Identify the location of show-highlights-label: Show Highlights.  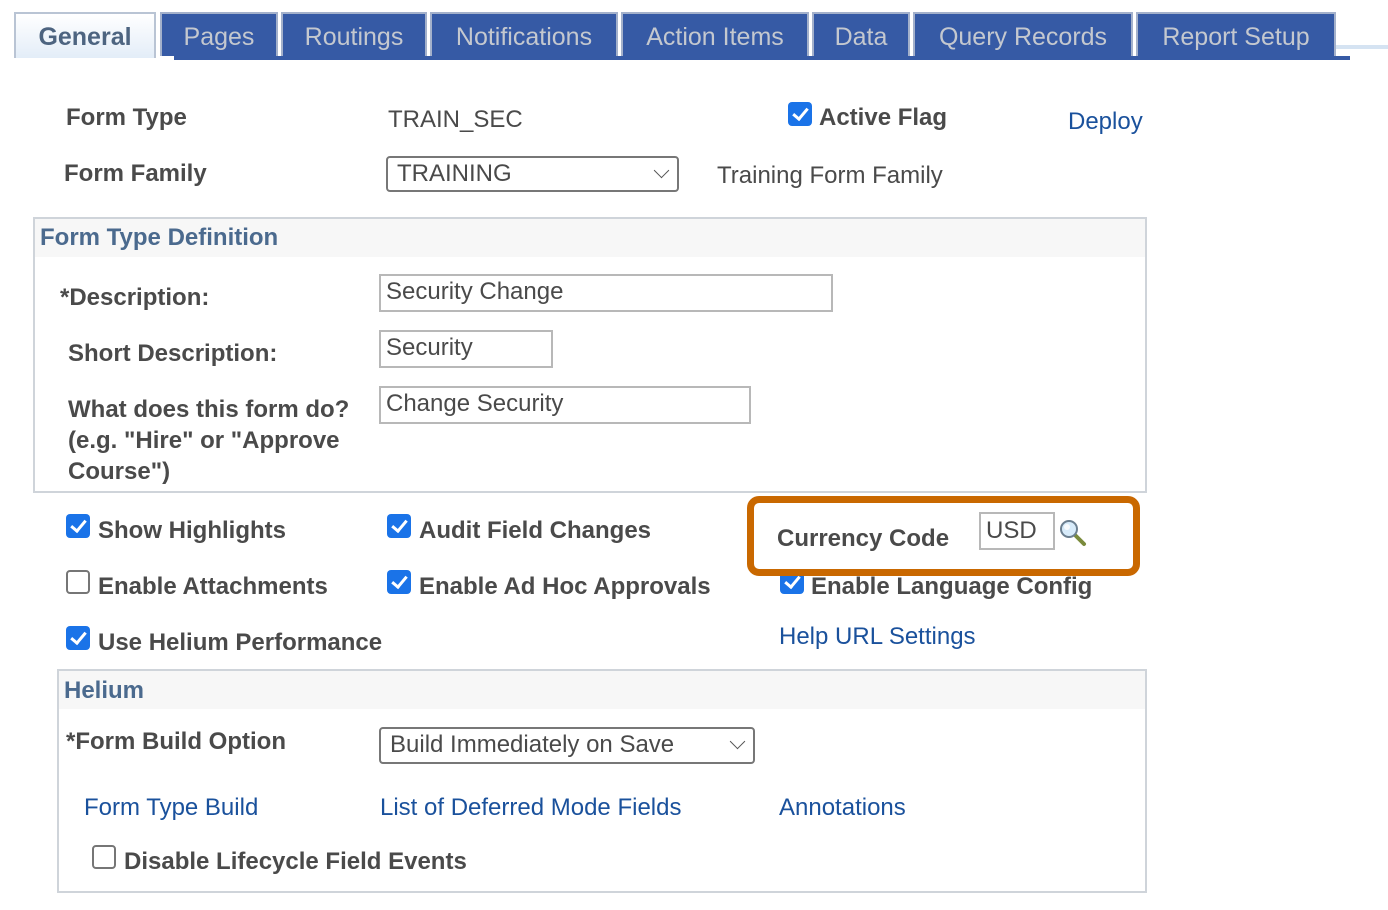
(192, 530).